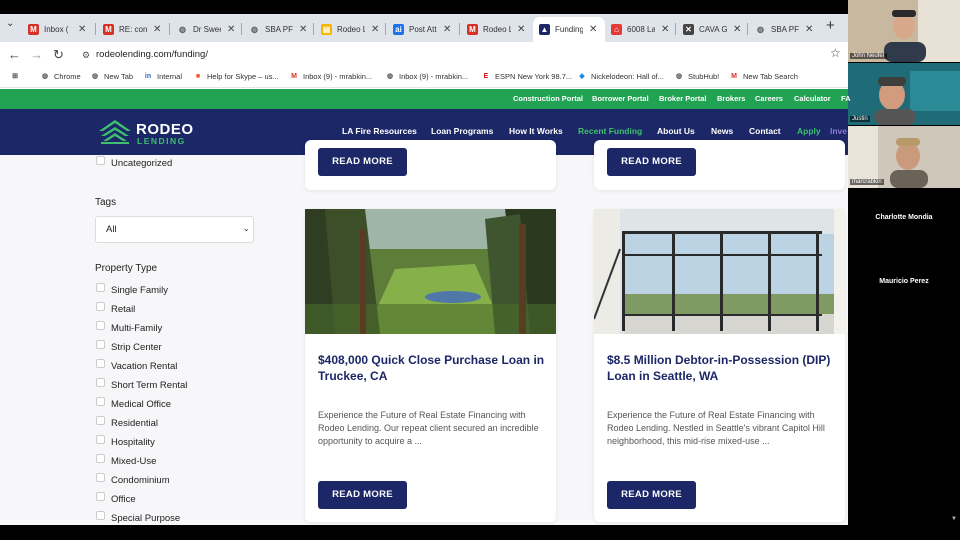 The image size is (960, 540). Describe the element at coordinates (640, 29) in the screenshot. I see `browser-tab: ⌂ 6008 La ✕` at that location.